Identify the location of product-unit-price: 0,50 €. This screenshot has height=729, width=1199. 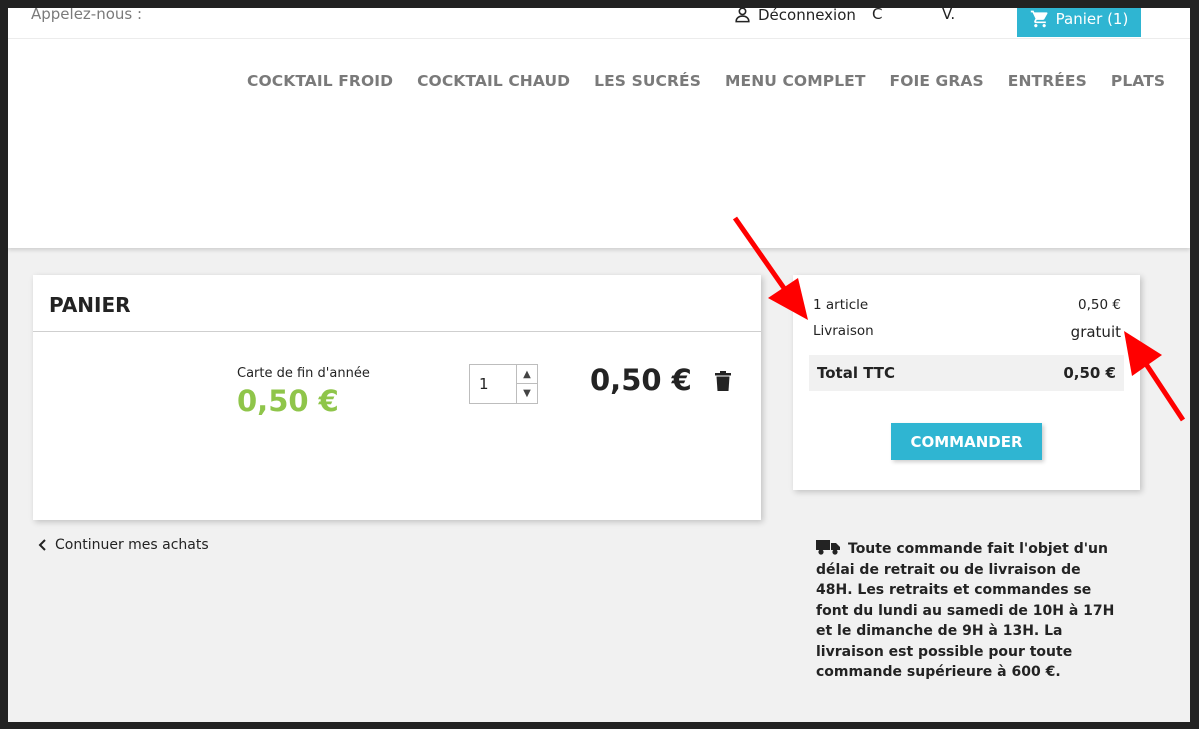
(288, 401).